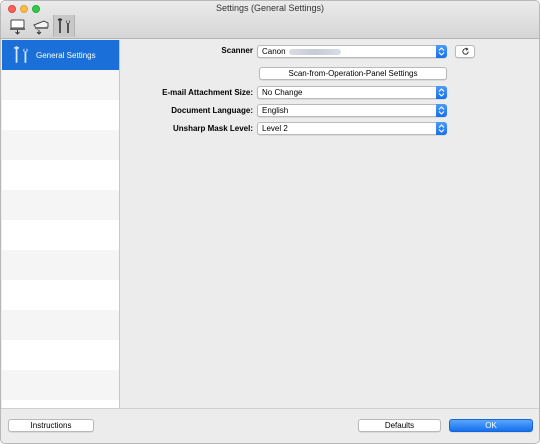 This screenshot has height=444, width=540. I want to click on scanner-panel-icon, so click(41, 27).